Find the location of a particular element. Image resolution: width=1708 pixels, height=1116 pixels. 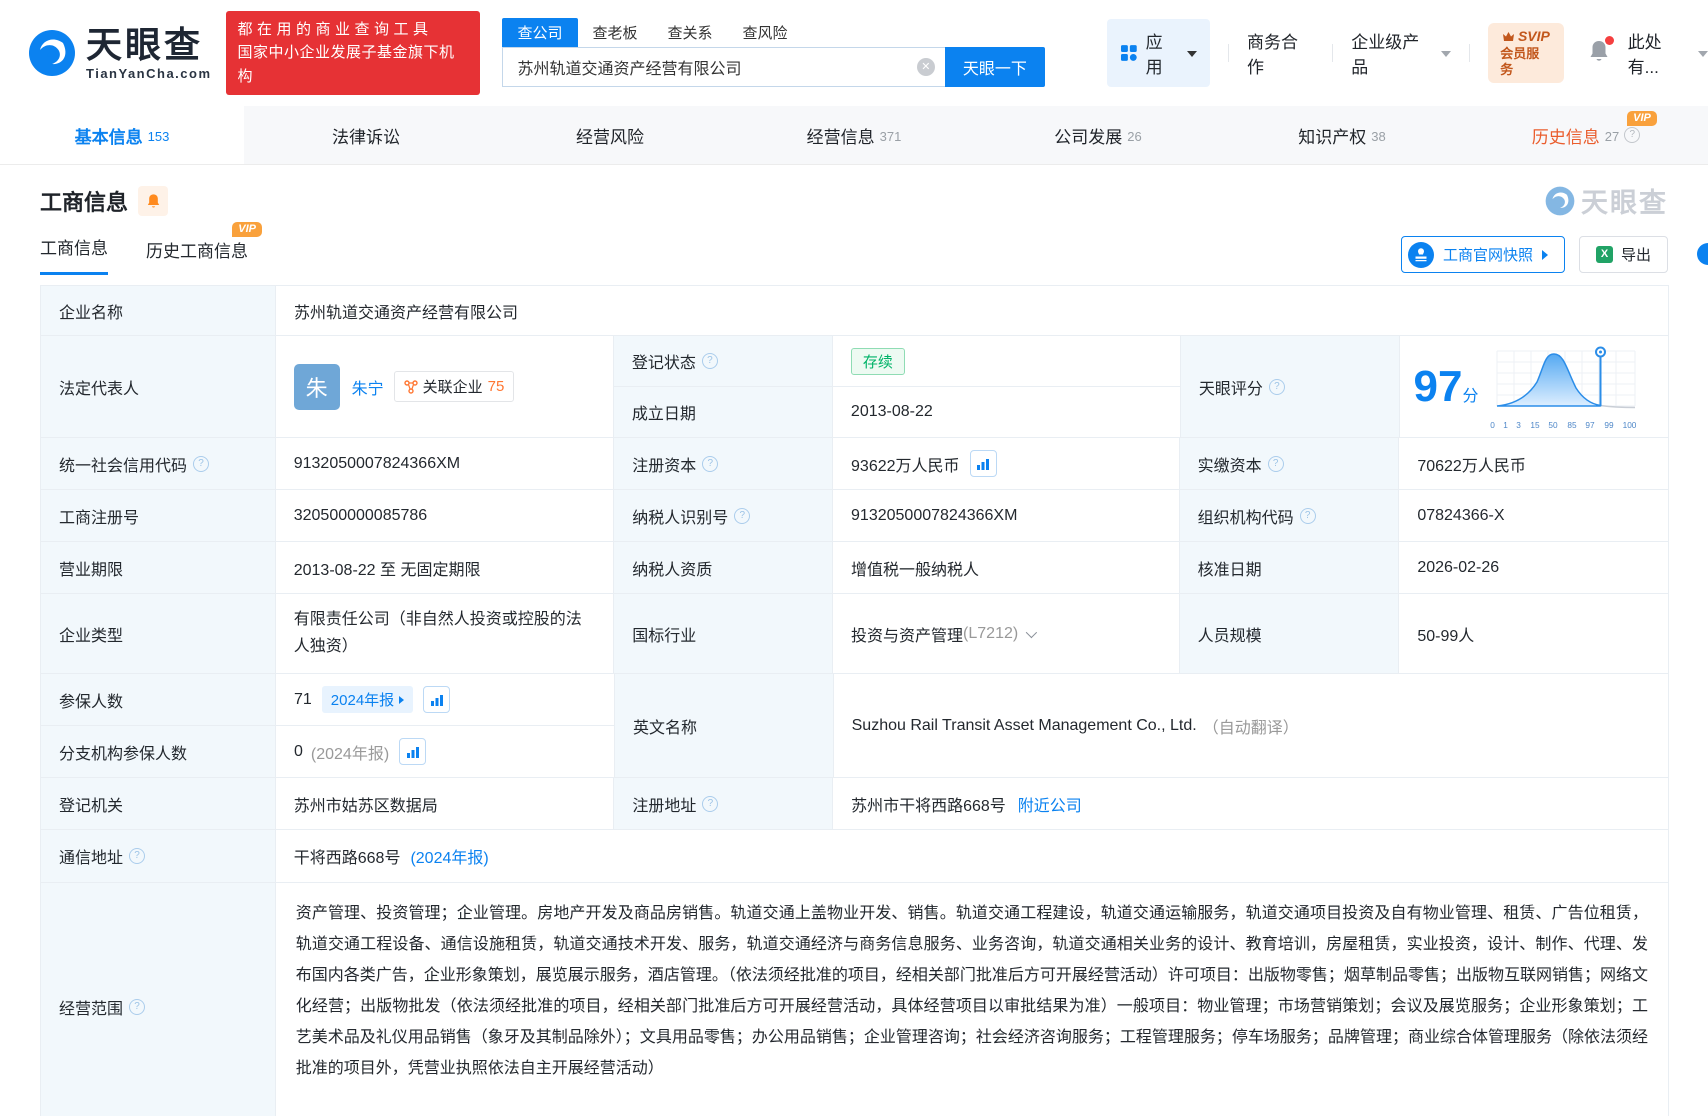

business-term-label: 营业期限 is located at coordinates (158, 567).